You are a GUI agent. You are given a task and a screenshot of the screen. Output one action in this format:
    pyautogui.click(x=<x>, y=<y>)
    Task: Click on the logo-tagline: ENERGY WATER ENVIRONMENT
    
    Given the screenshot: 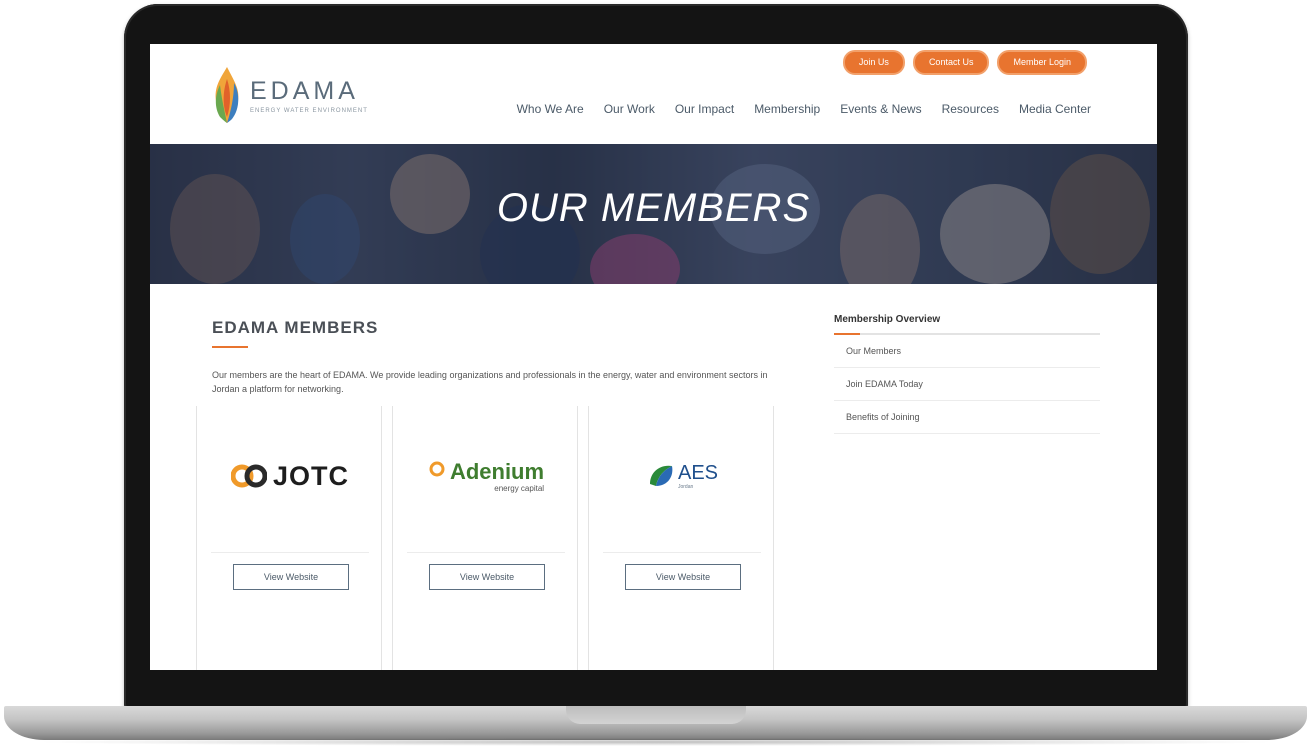 What is the action you would take?
    pyautogui.click(x=309, y=110)
    